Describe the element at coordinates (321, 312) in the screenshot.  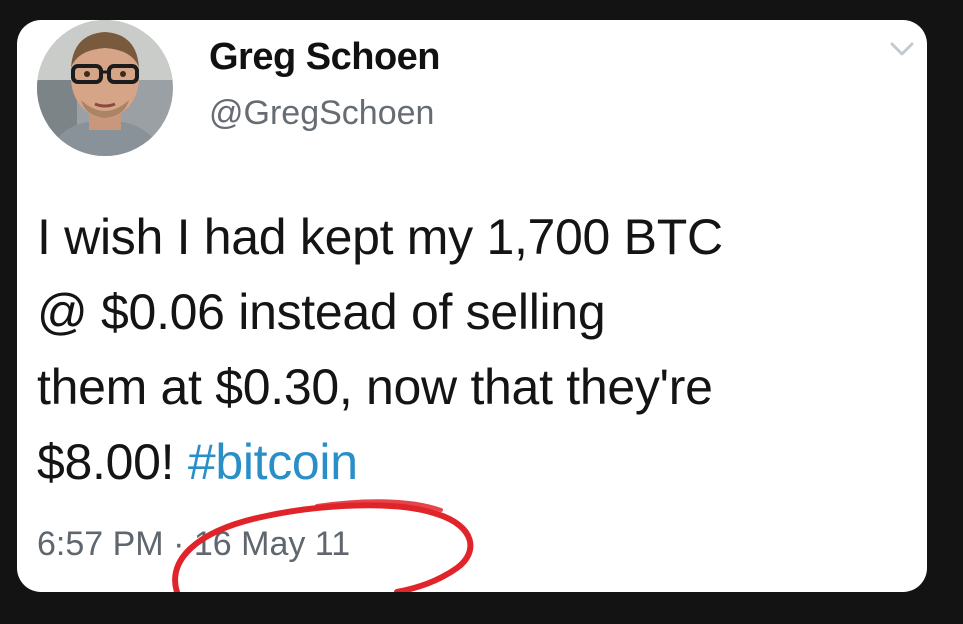
I see `tweet-text-line: @ $0.06 instead of selling` at that location.